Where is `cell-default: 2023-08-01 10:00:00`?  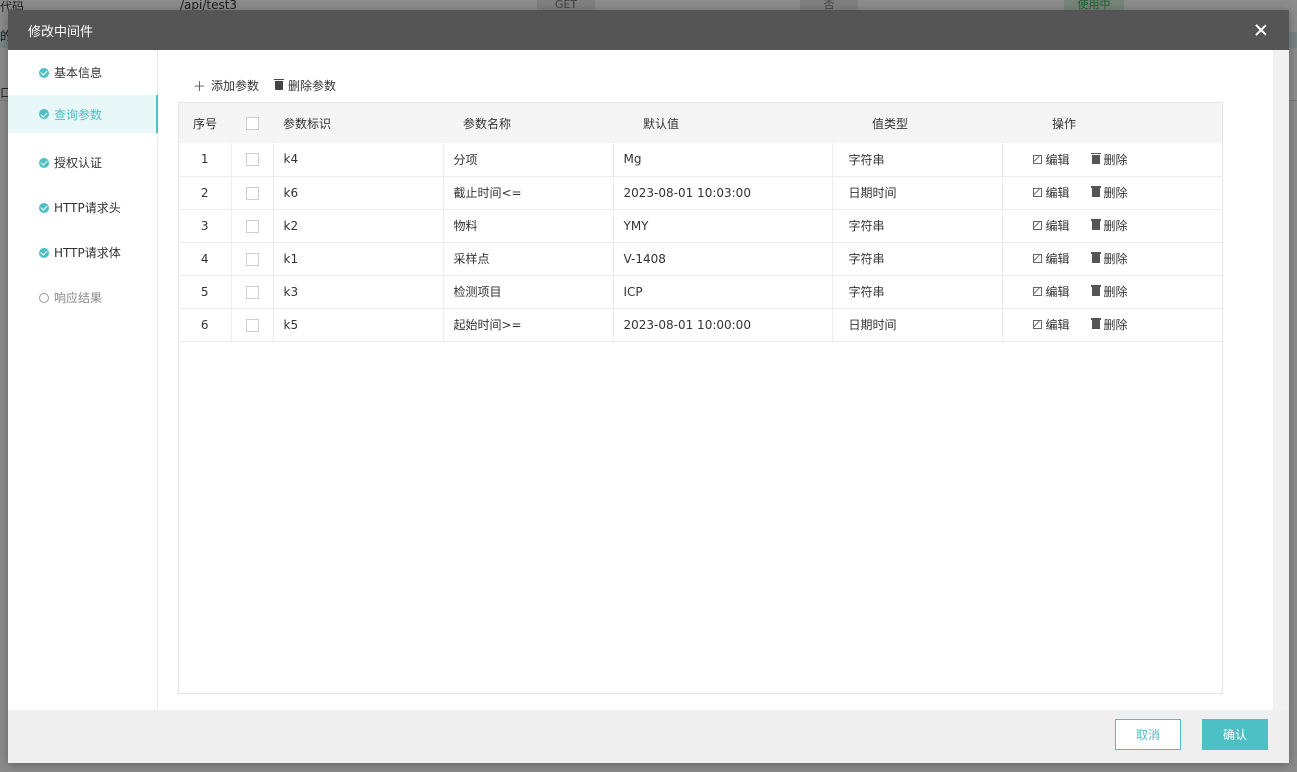
cell-default: 2023-08-01 10:00:00 is located at coordinates (723, 325).